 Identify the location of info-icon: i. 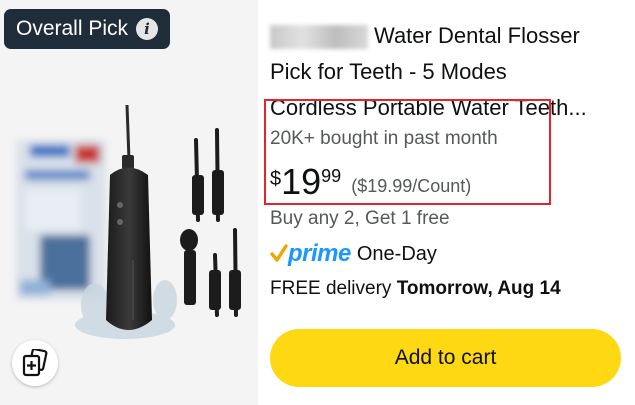
(147, 29).